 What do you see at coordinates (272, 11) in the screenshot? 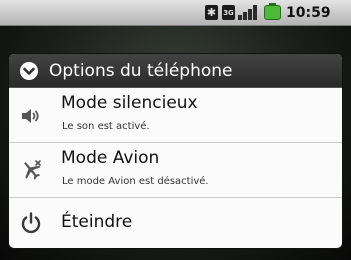
I see `battery-icon` at bounding box center [272, 11].